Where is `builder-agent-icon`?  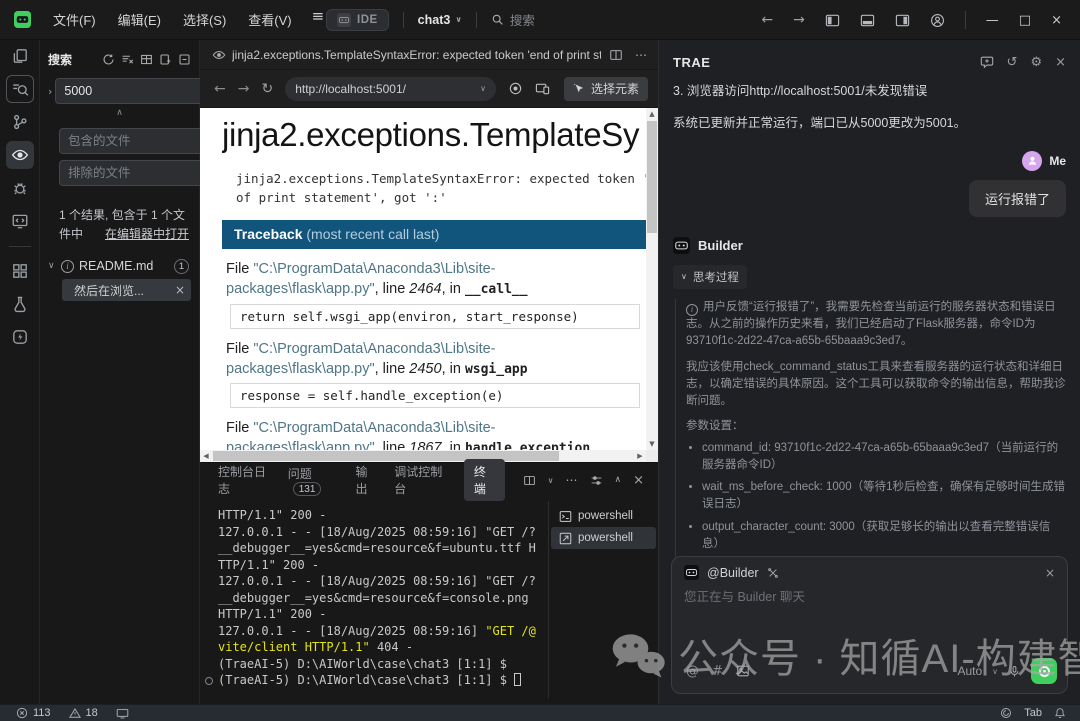
builder-agent-icon is located at coordinates (691, 572).